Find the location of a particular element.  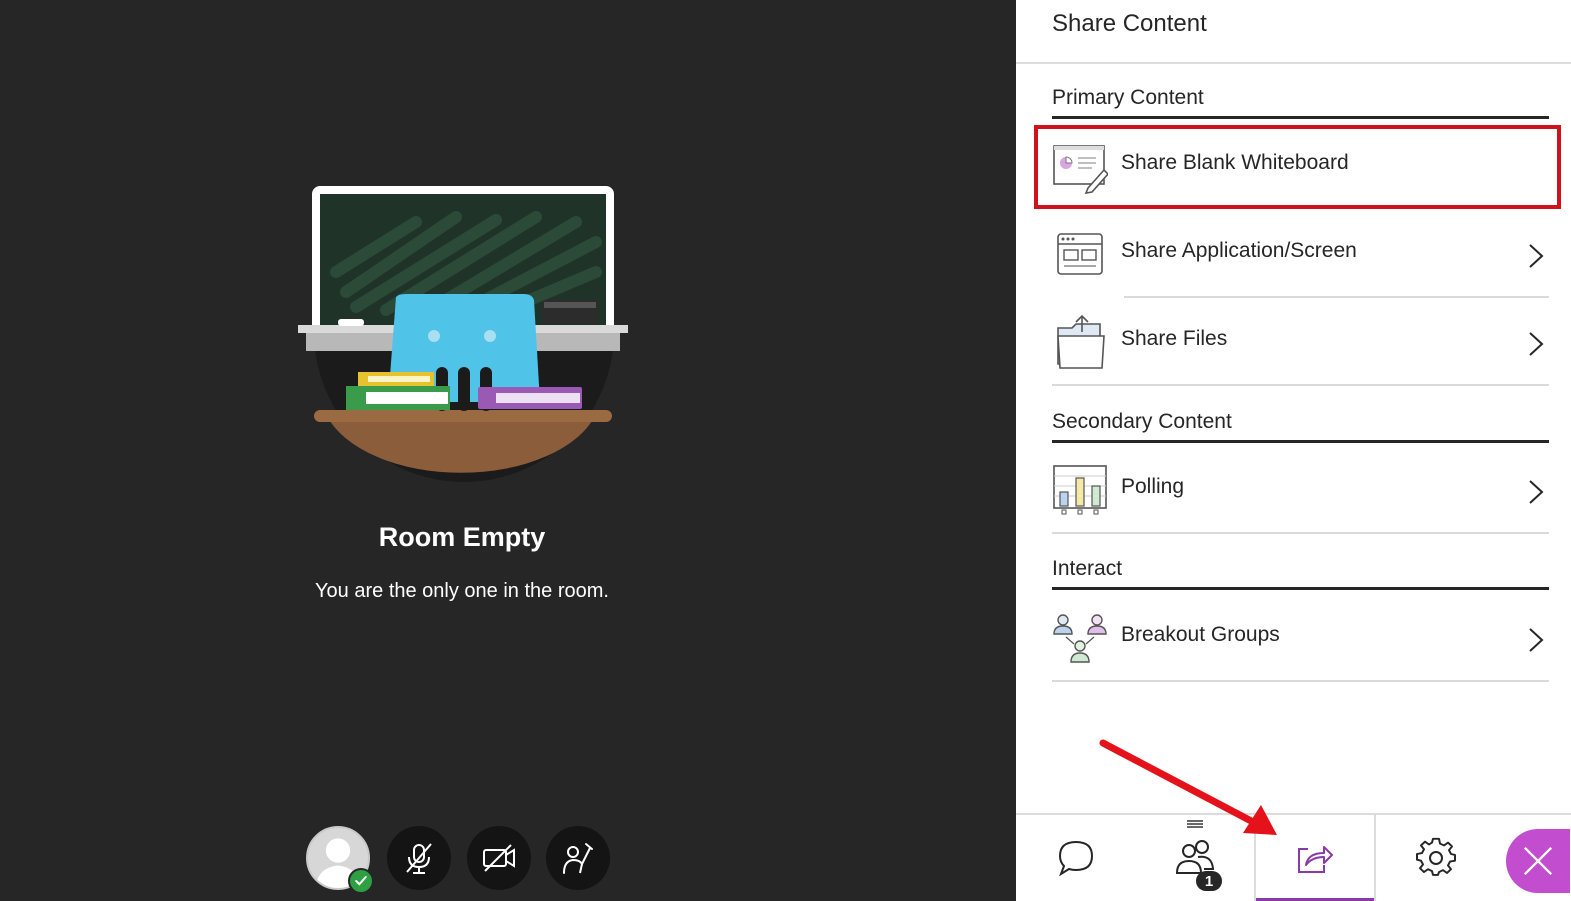

section-heading-primary: Primary Content is located at coordinates (1300, 102).